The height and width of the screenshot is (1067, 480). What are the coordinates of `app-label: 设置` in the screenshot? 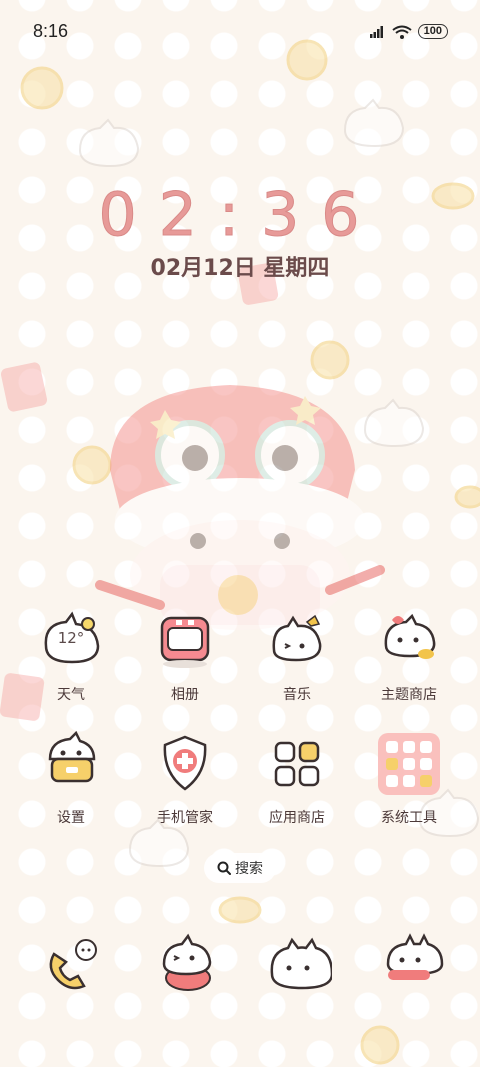 It's located at (71, 818).